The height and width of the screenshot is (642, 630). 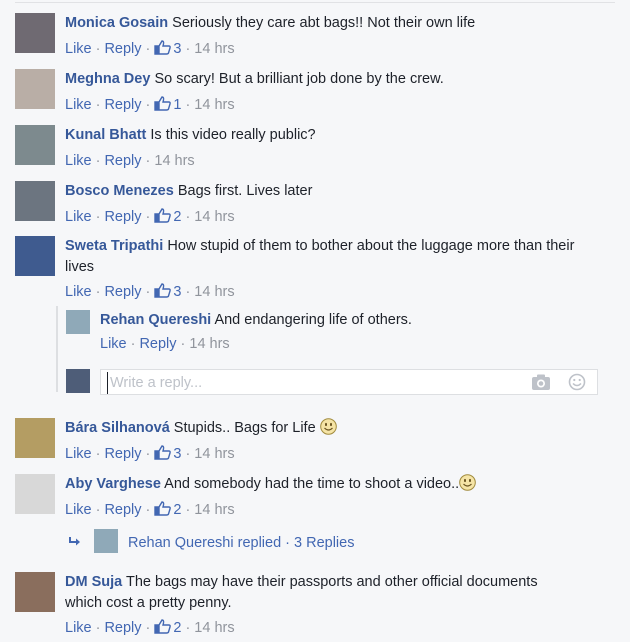 I want to click on replied-text: Rehan Quereshi replied, so click(x=204, y=543).